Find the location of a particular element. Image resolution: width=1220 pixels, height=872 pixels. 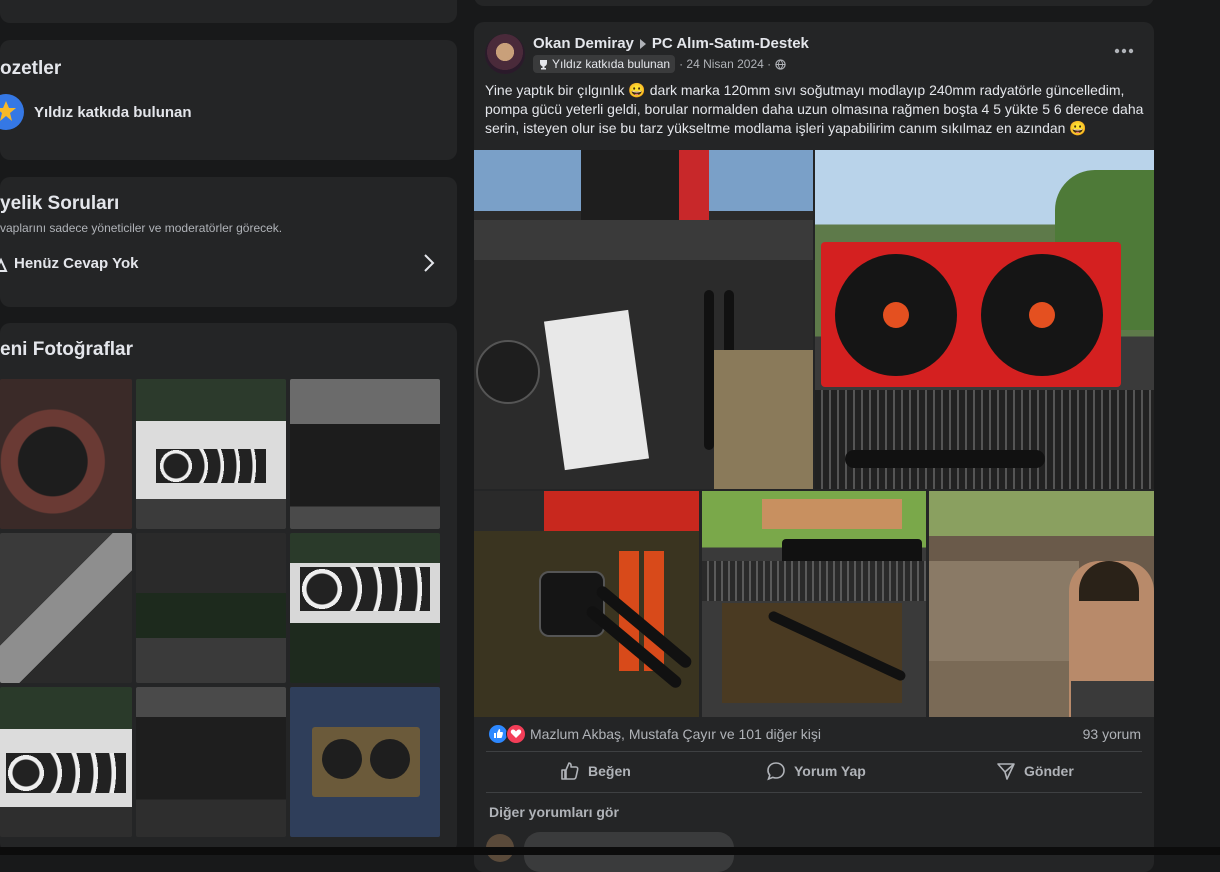

questions-item-label: Henüz Cevap Yok is located at coordinates (76, 263).